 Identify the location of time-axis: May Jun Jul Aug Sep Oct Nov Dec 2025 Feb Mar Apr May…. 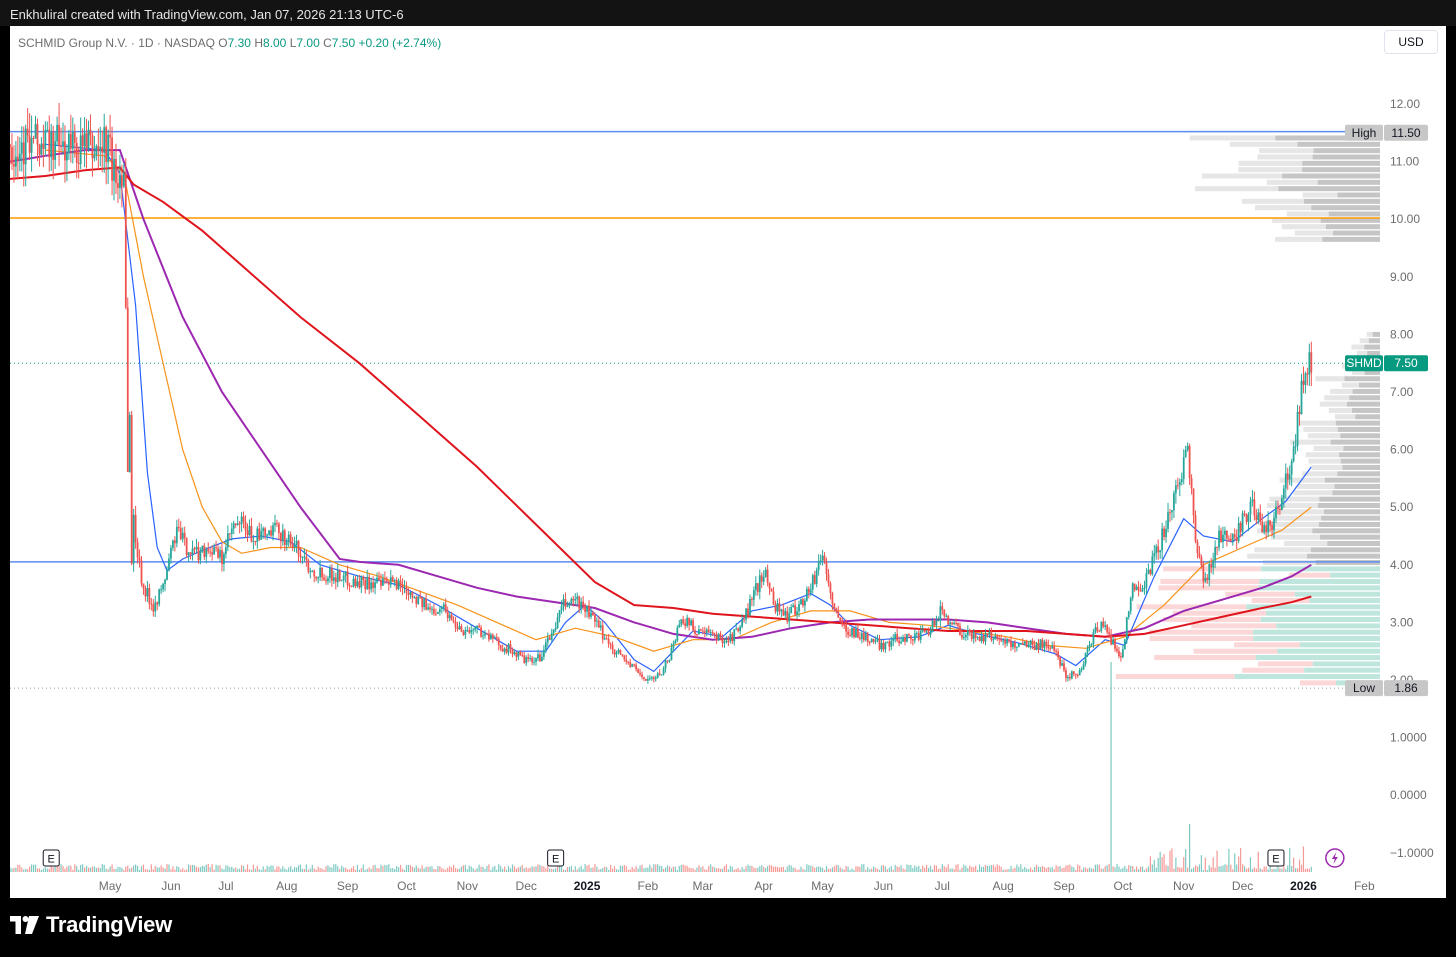
(737, 886).